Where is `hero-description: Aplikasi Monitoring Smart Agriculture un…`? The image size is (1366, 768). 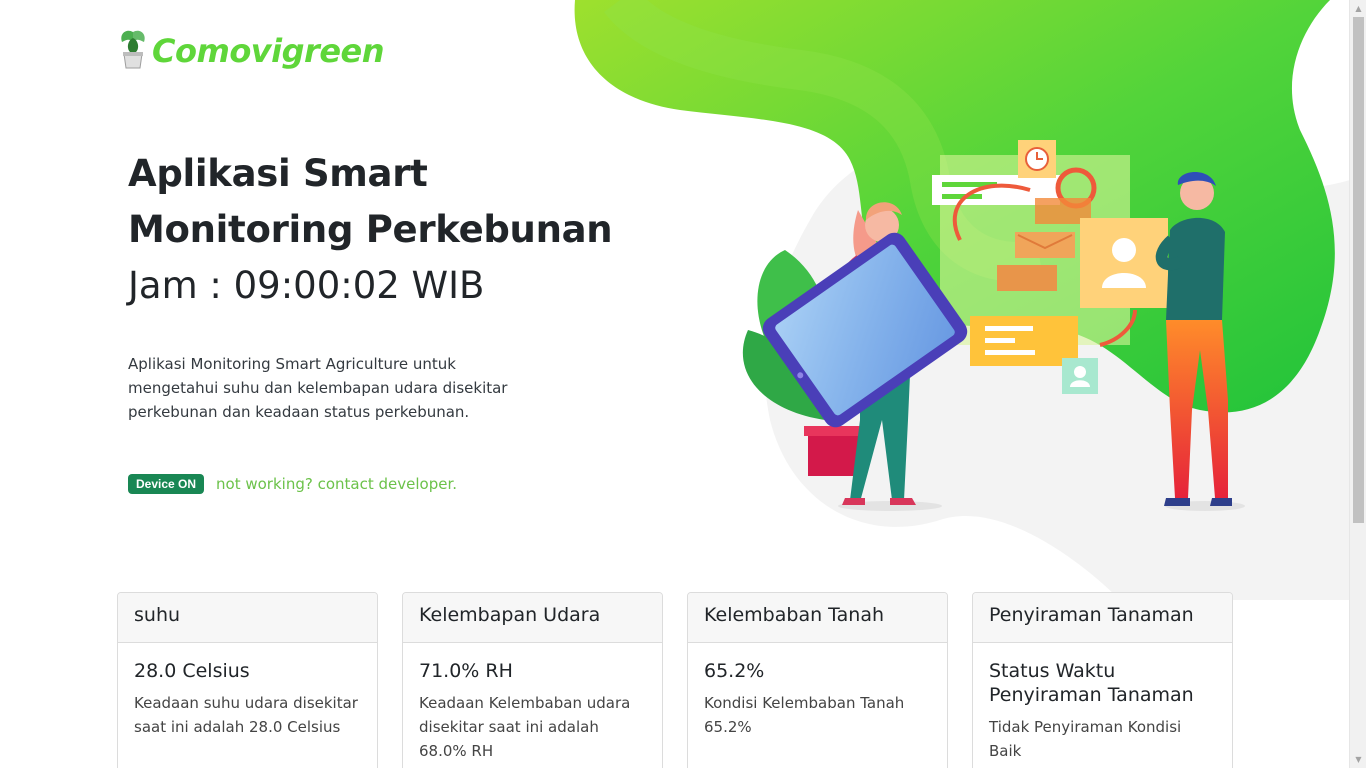
hero-description: Aplikasi Monitoring Smart Agriculture un… is located at coordinates (318, 388).